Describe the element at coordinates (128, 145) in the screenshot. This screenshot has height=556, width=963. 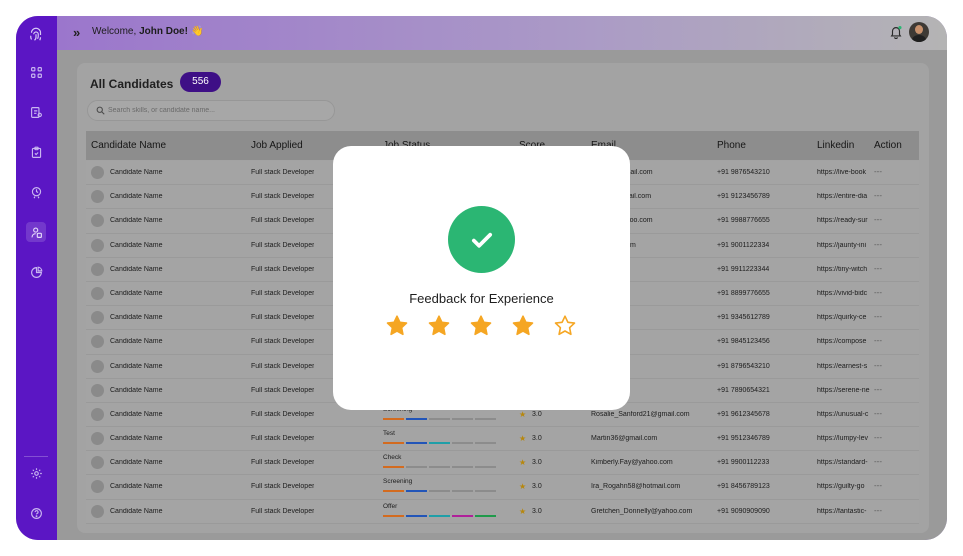
I see `header-candidate-name: Candidate Name` at that location.